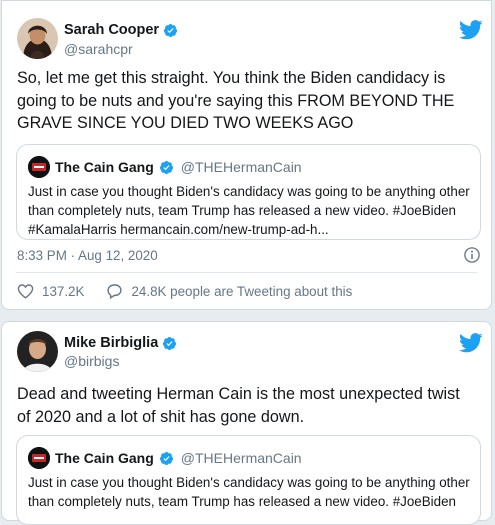  What do you see at coordinates (241, 291) in the screenshot?
I see `conversation-link: 24.8K people are Tweeting about this` at bounding box center [241, 291].